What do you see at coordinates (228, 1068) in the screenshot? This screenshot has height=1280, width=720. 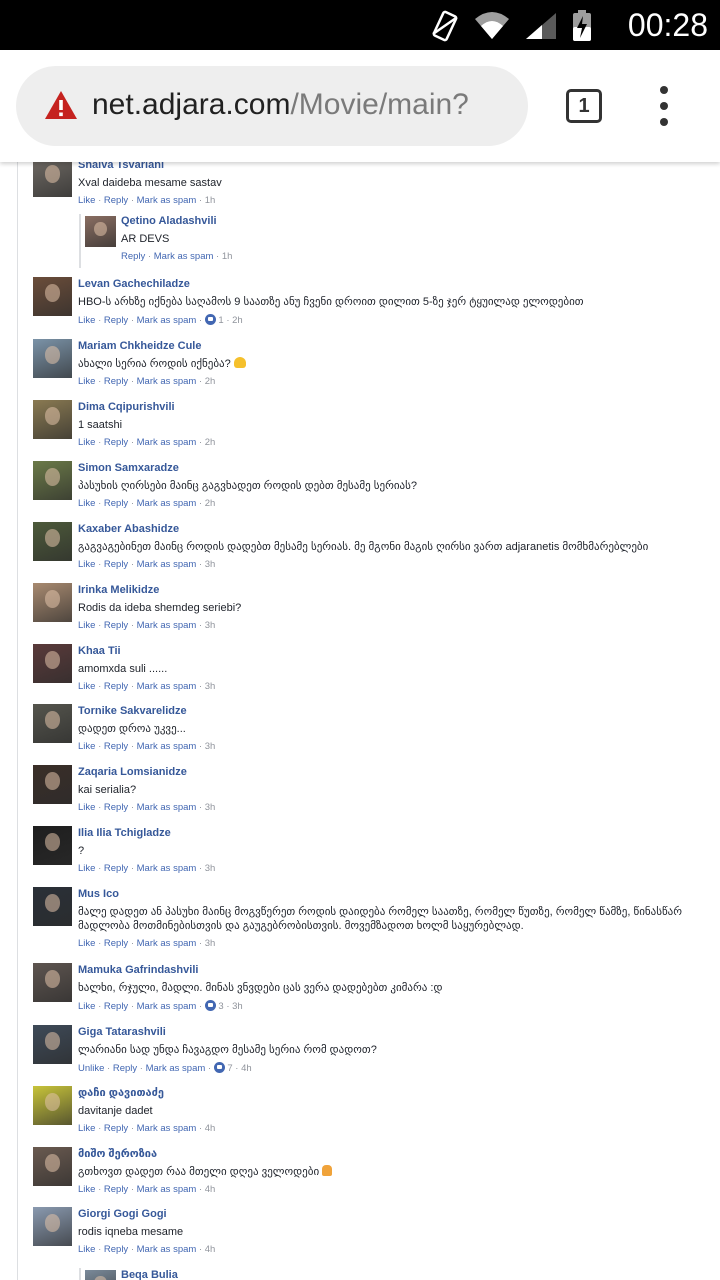 I see `like-count: 7` at bounding box center [228, 1068].